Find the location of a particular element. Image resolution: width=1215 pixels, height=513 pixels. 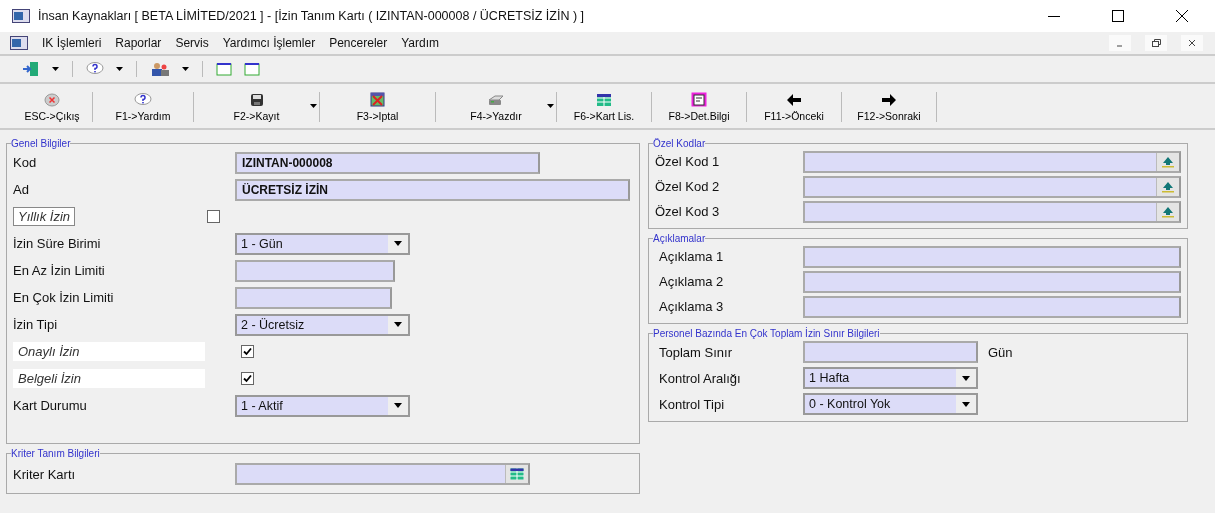

field-label: Özel Kod 2 is located at coordinates (688, 186).